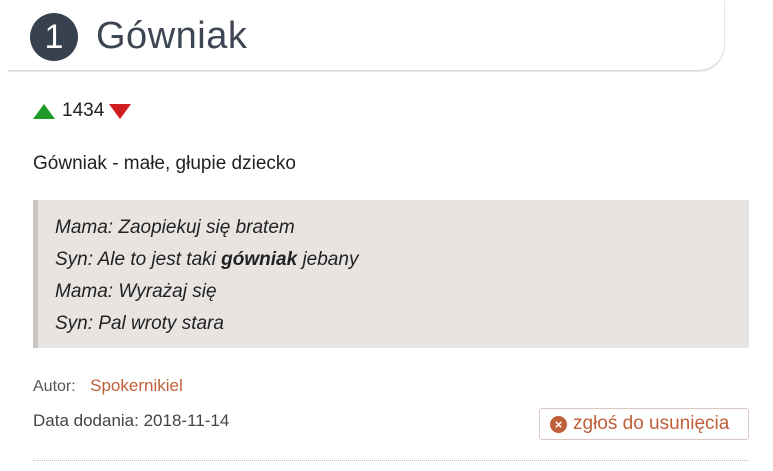 The width and height of the screenshot is (773, 471). I want to click on author-label: Autor:, so click(54, 386).